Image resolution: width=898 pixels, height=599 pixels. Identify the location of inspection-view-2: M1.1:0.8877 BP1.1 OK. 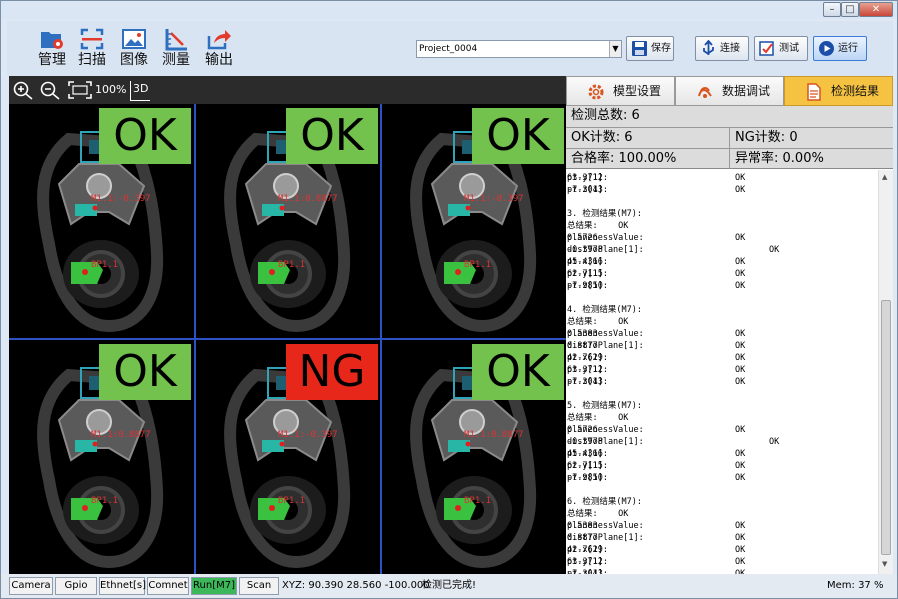
(289, 221).